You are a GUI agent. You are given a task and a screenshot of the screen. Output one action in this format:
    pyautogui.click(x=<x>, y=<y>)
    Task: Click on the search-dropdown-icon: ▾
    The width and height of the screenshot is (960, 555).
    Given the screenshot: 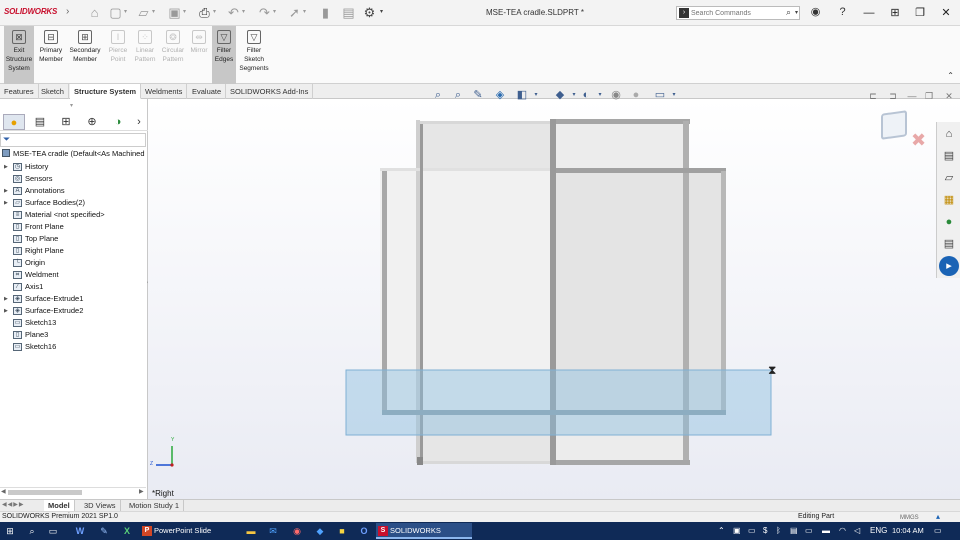 What is the action you would take?
    pyautogui.click(x=796, y=12)
    